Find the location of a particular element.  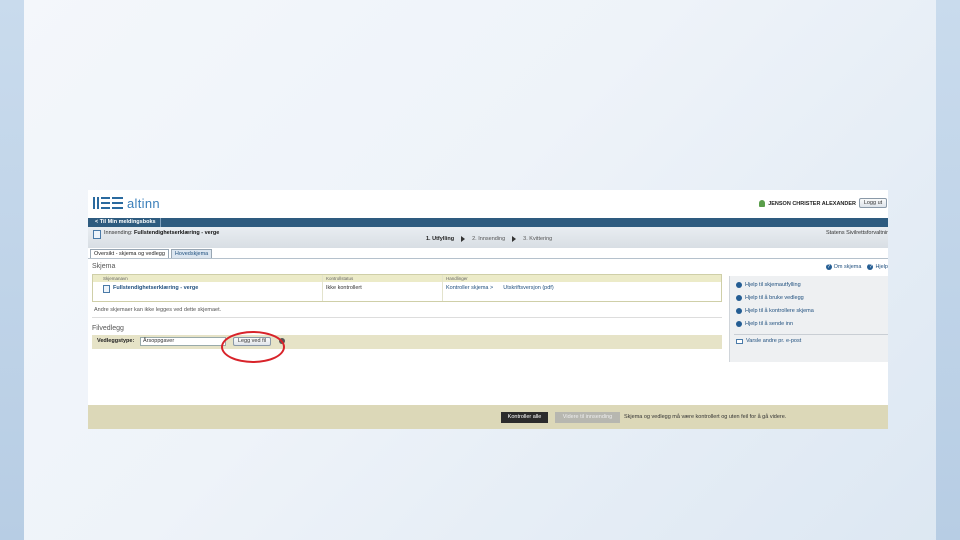

form-document-icon is located at coordinates (106, 288).